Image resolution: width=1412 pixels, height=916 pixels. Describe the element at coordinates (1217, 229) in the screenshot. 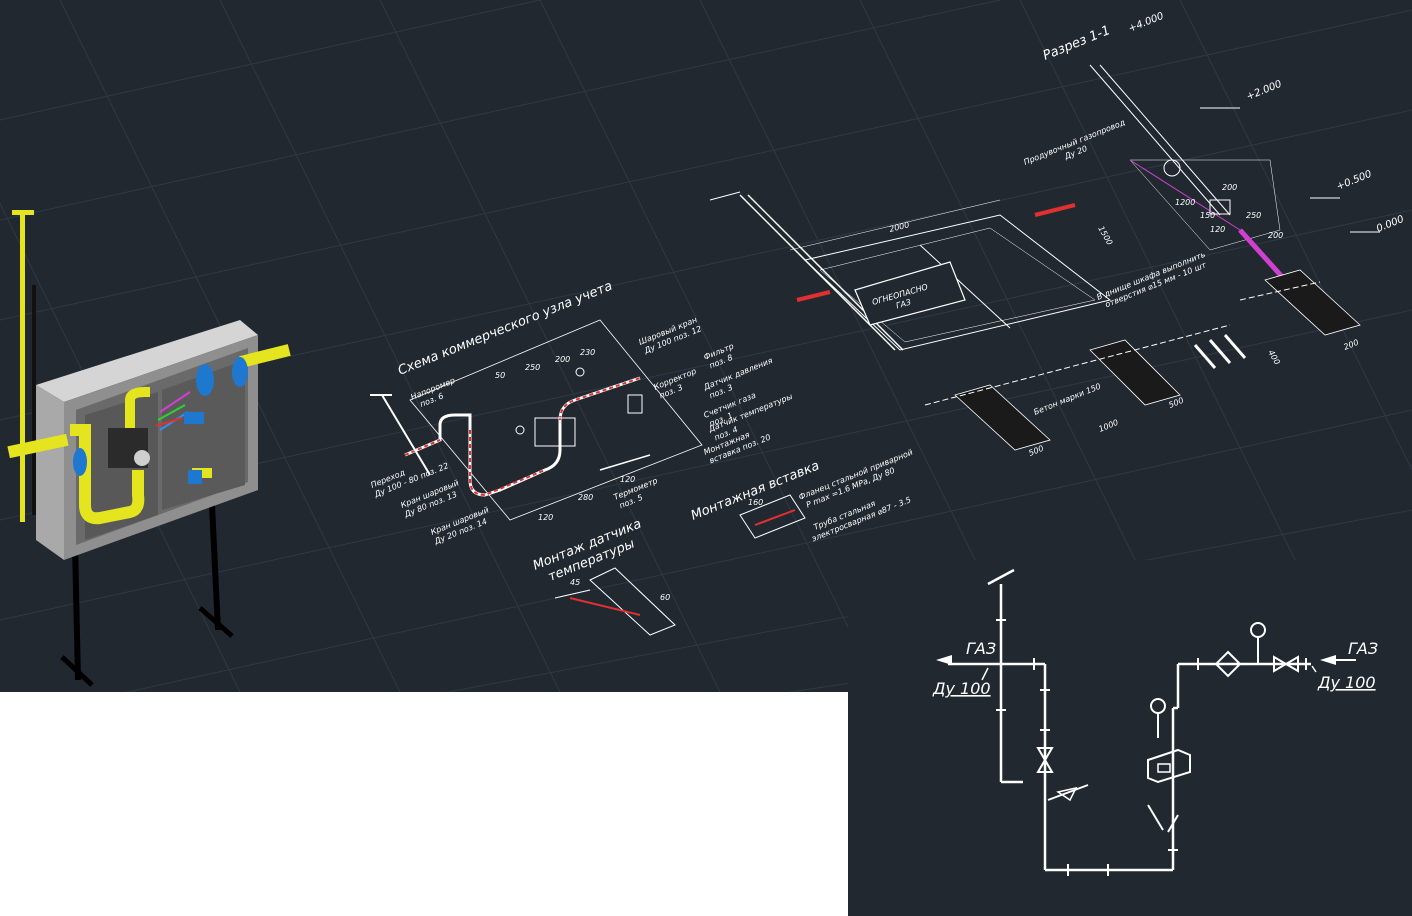

I see `dim-150b: 120` at that location.